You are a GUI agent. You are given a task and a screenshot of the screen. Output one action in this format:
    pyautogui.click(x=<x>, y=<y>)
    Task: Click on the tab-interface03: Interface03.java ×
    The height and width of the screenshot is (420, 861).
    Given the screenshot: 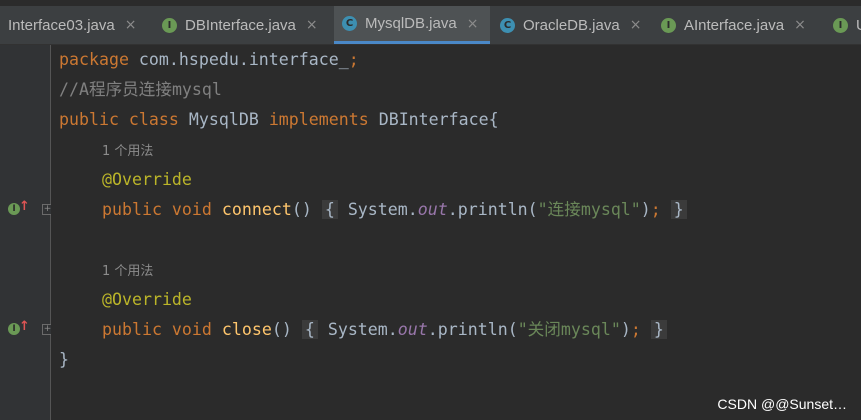 What is the action you would take?
    pyautogui.click(x=81, y=25)
    